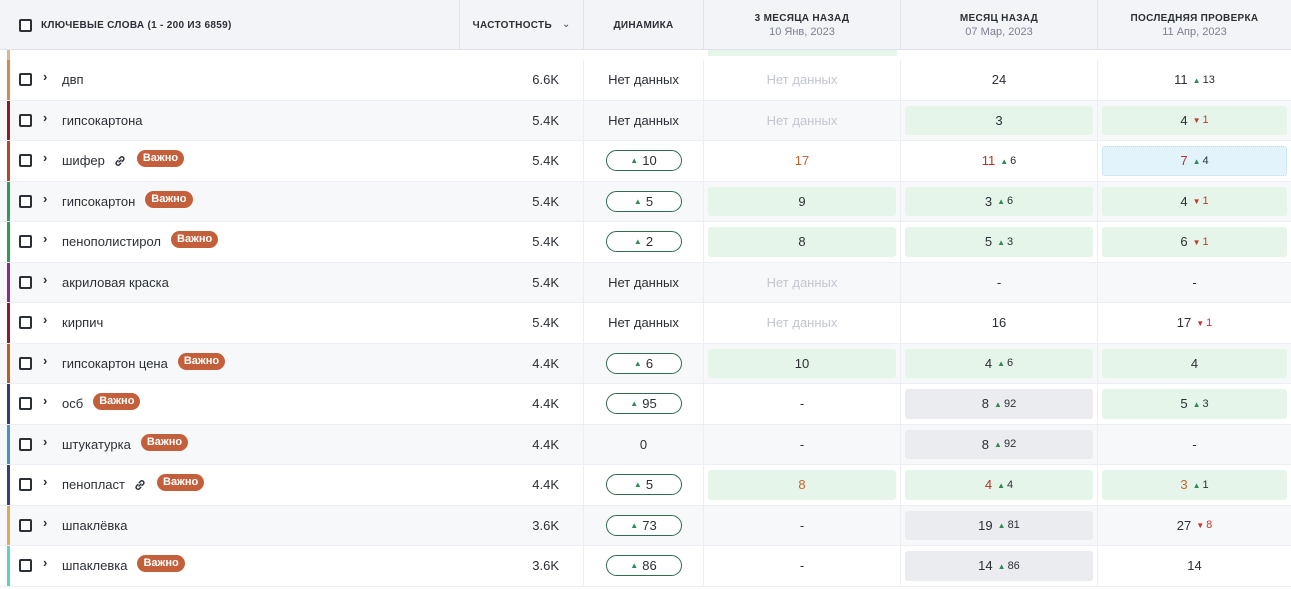  What do you see at coordinates (133, 485) in the screenshot?
I see `keyword-cell: пенопласт Важно` at bounding box center [133, 485].